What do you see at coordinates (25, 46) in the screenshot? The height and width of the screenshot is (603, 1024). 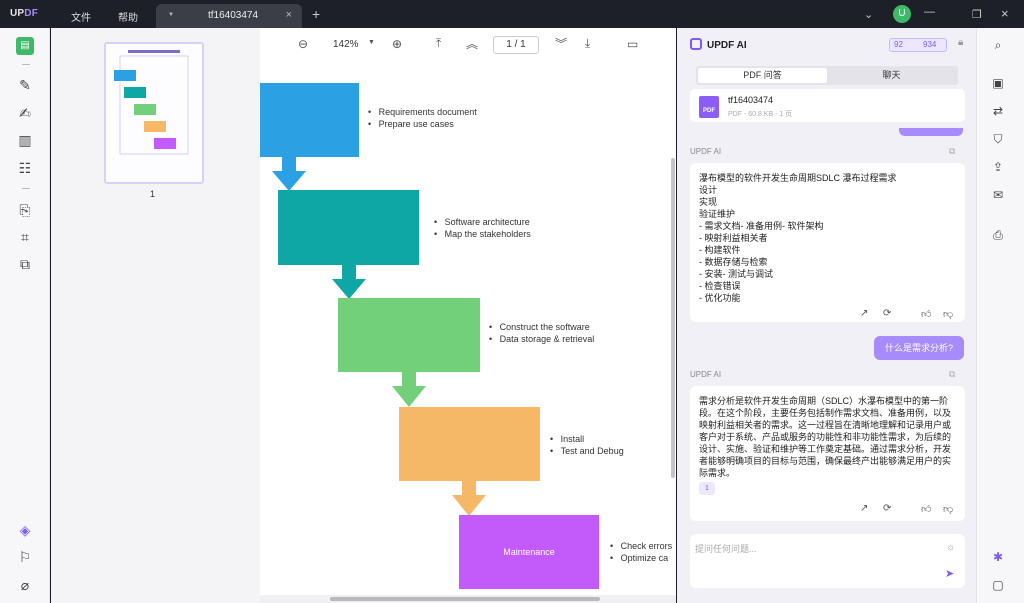 I see `reader-mode-icon: ▤` at bounding box center [25, 46].